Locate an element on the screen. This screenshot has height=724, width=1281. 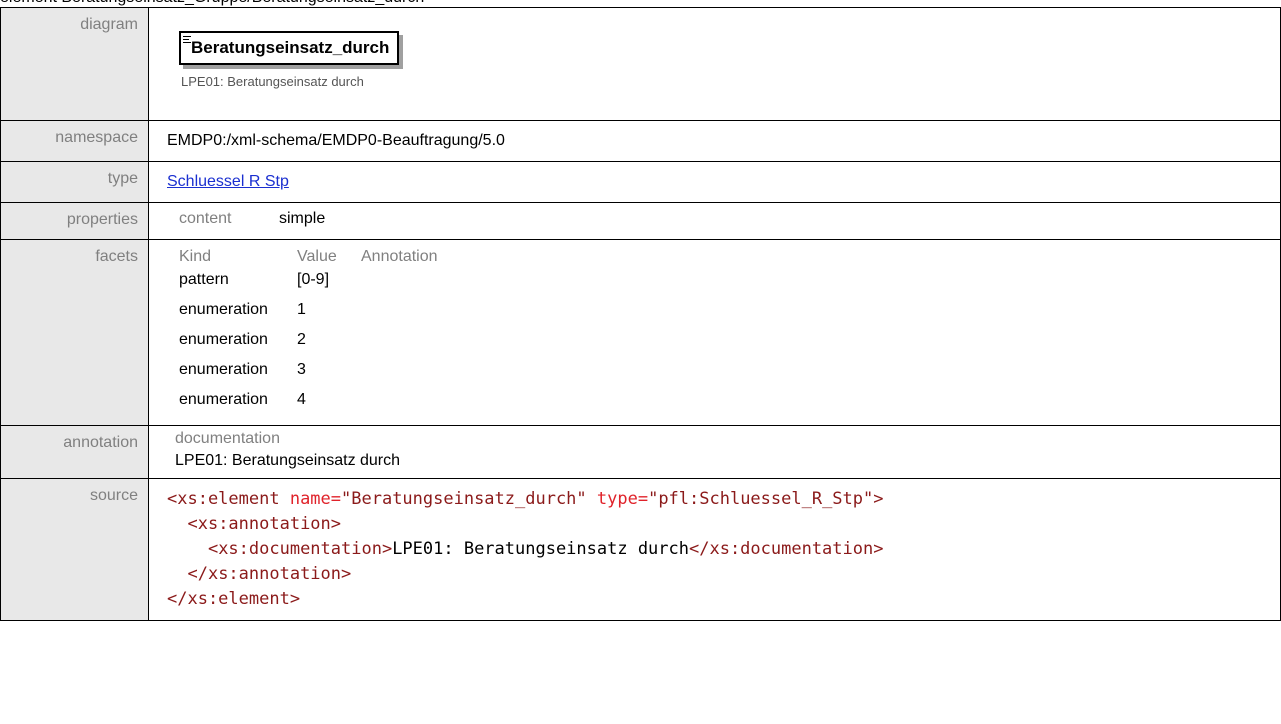
xml-attr-name: name= is located at coordinates (310, 499).